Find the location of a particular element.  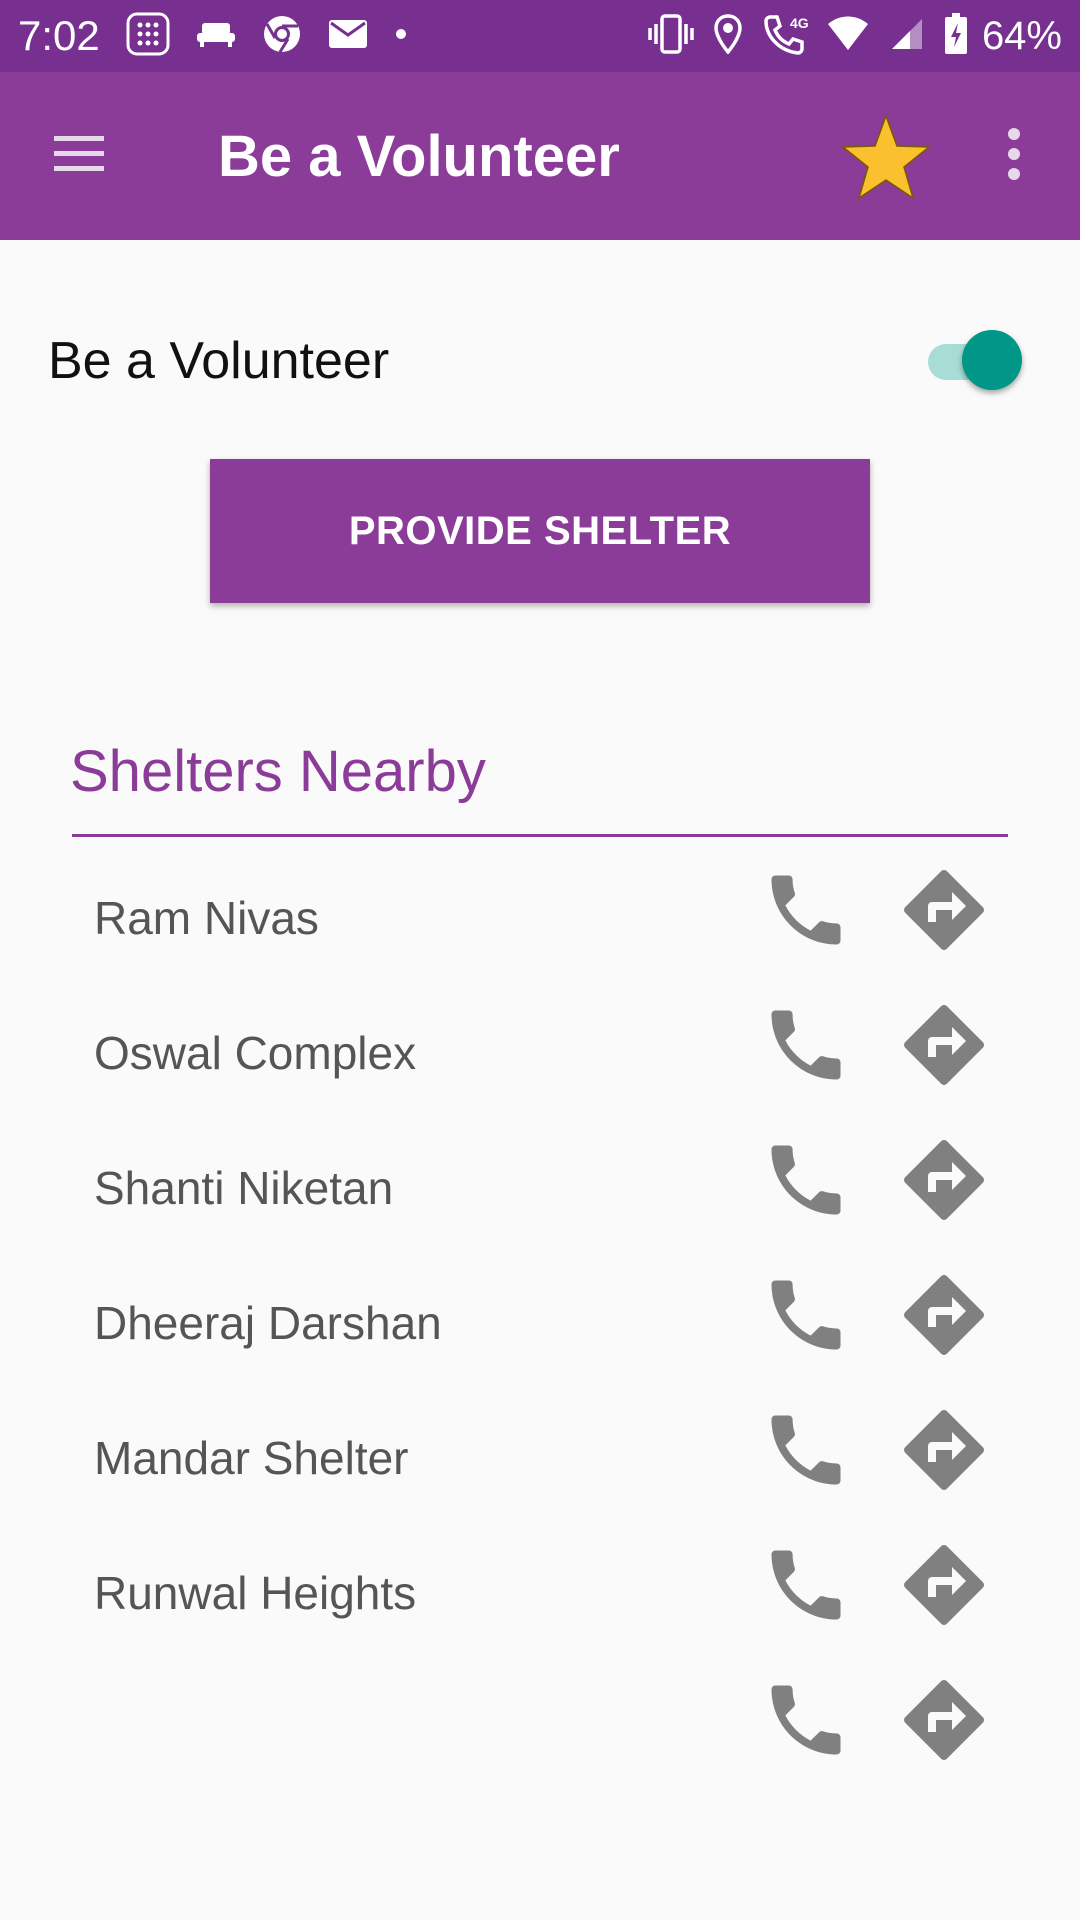

vibrate-icon is located at coordinates (671, 36).